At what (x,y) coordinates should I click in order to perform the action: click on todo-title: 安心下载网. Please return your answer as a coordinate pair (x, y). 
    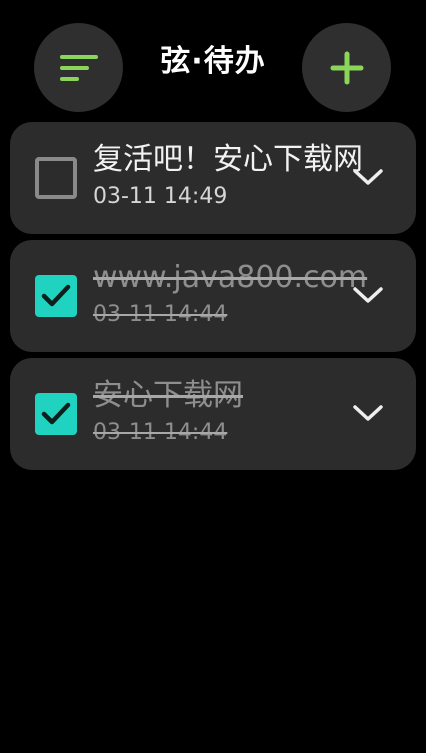
    Looking at the image, I should click on (168, 395).